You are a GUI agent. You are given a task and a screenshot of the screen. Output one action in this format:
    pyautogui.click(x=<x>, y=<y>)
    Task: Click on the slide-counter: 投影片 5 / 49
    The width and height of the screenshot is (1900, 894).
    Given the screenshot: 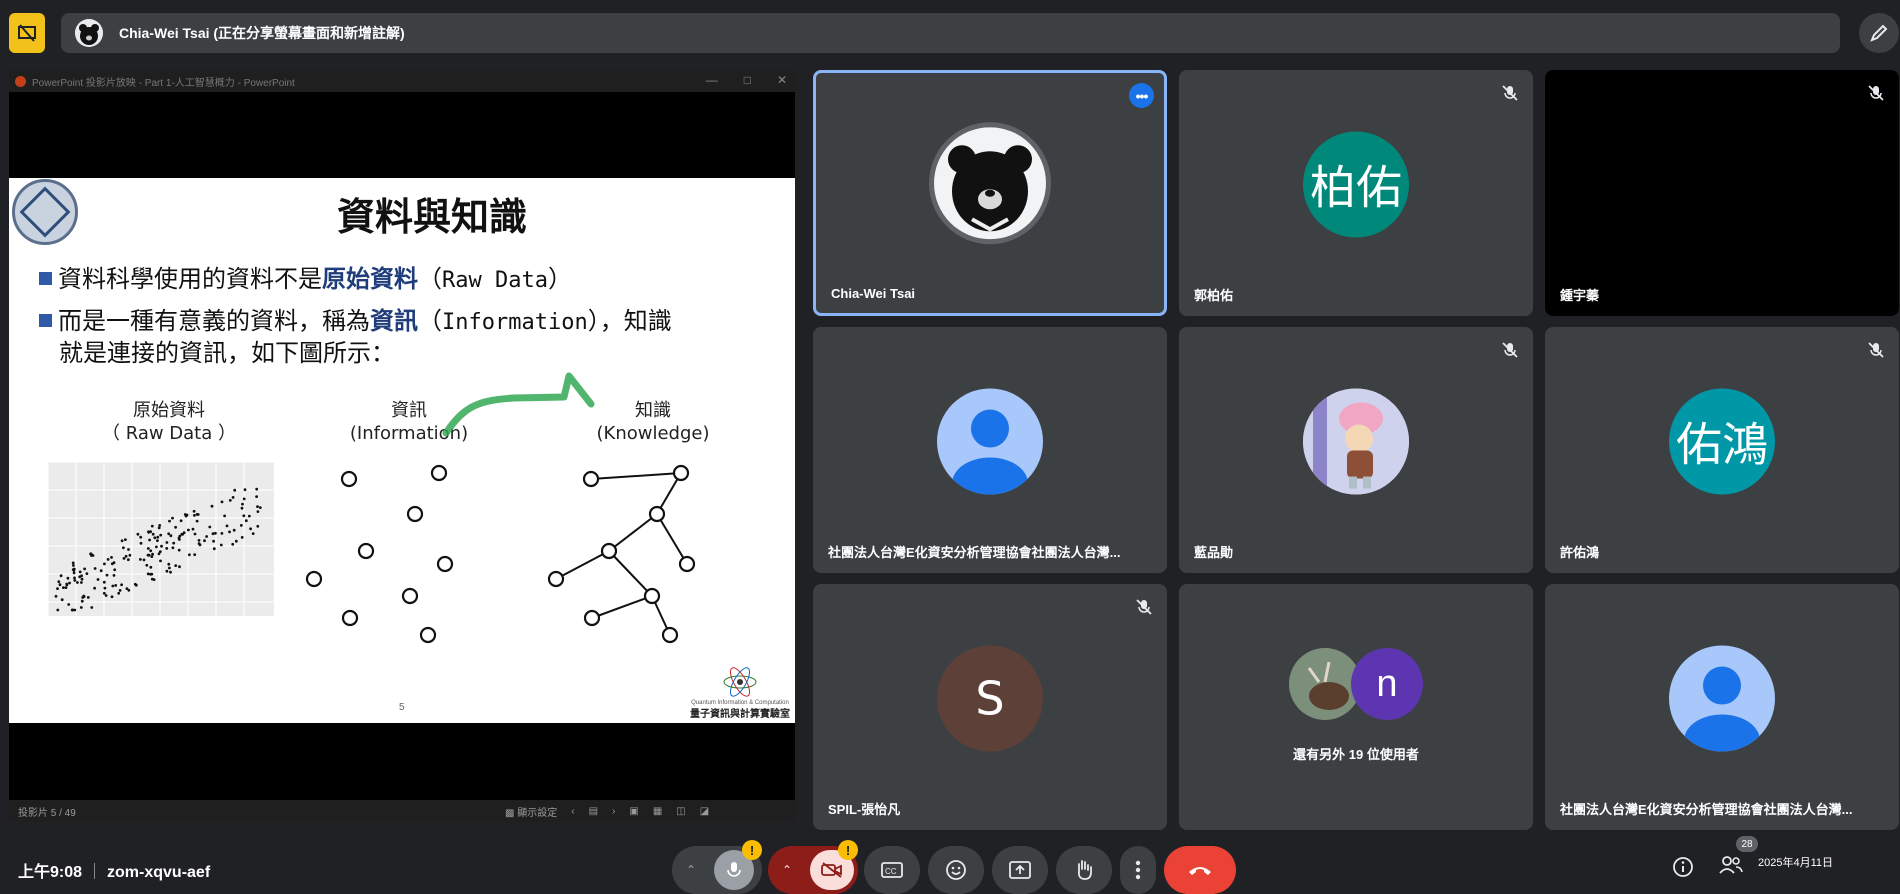 What is the action you would take?
    pyautogui.click(x=47, y=813)
    